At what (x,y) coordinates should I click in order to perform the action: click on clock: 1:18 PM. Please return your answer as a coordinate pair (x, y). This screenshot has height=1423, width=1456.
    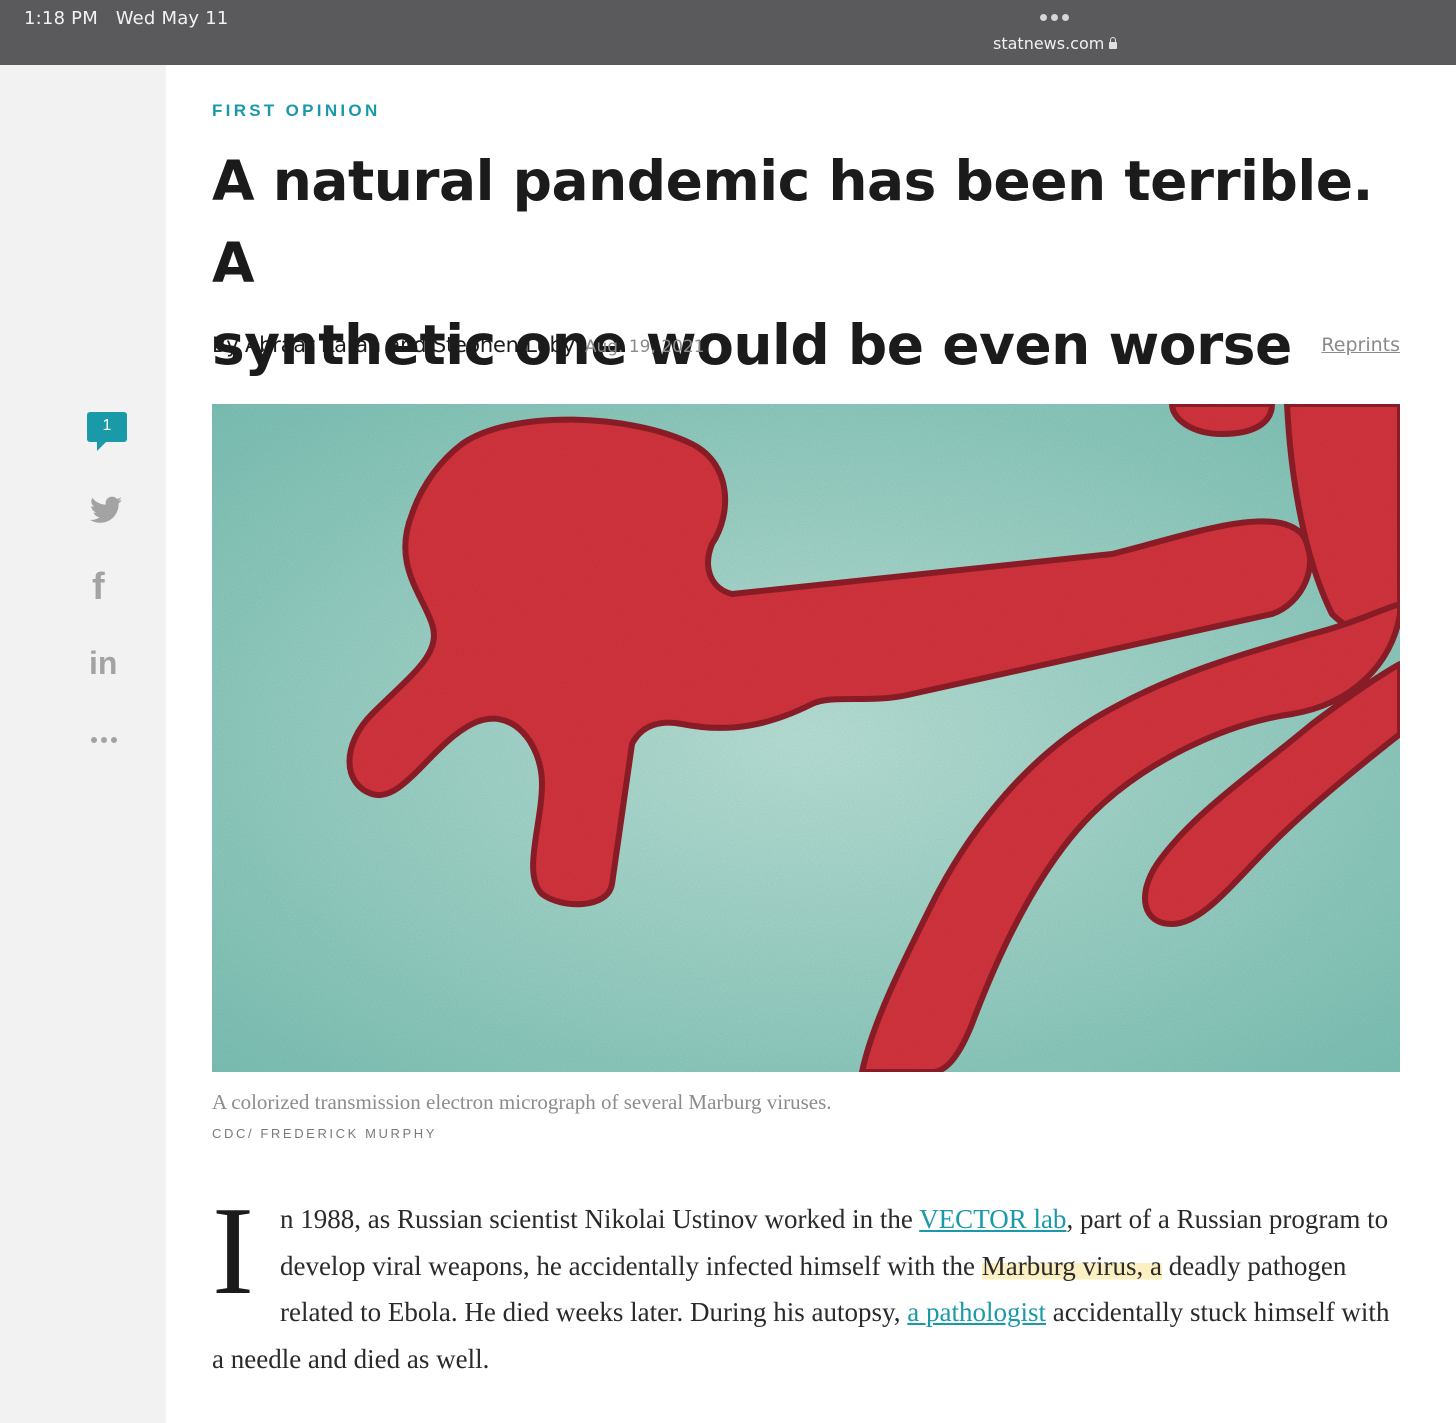
    Looking at the image, I should click on (61, 18).